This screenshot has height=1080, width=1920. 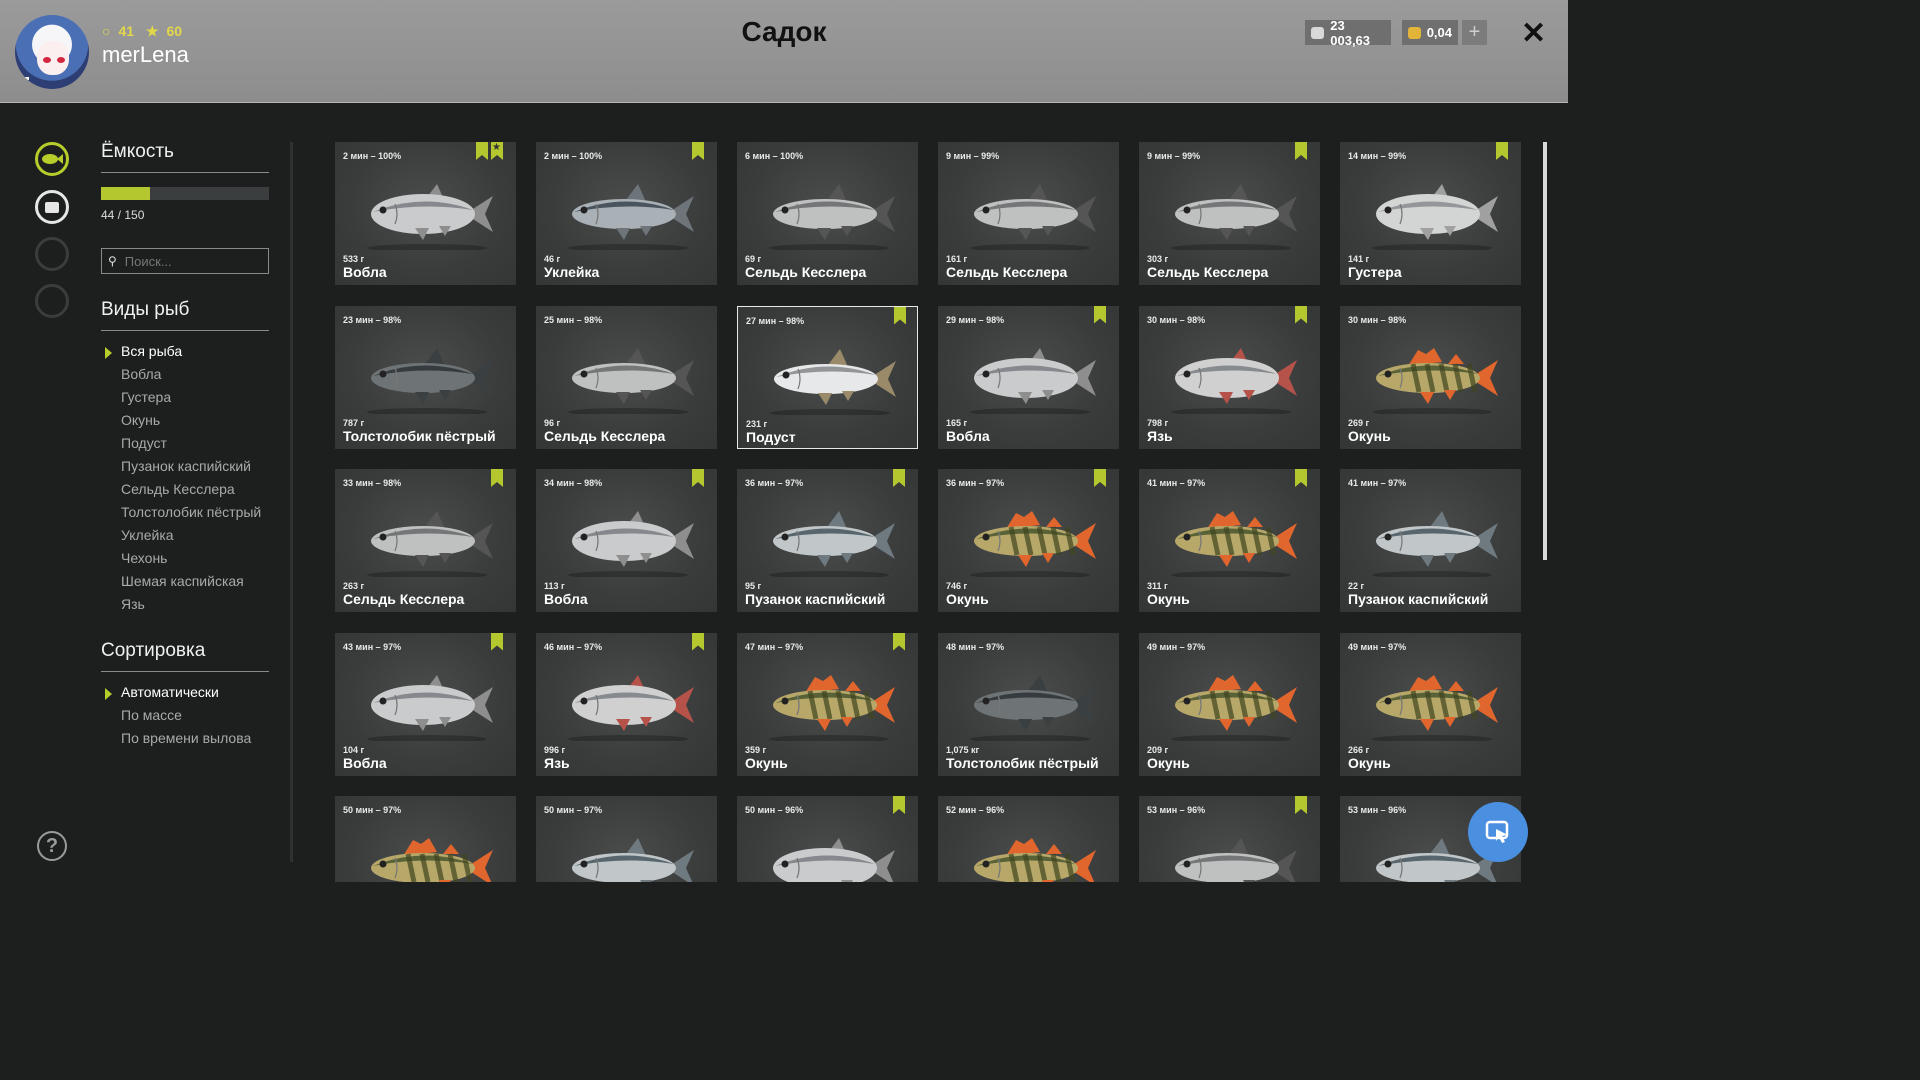 What do you see at coordinates (827, 839) in the screenshot?
I see `fish-card: 50 мин – 96%` at bounding box center [827, 839].